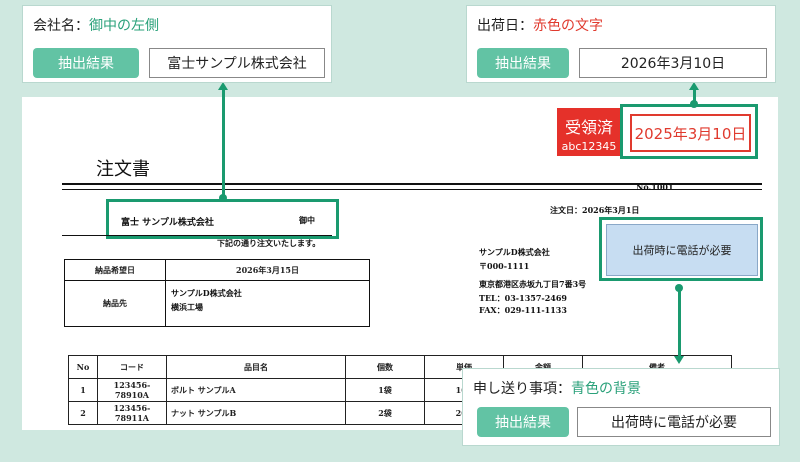 The width and height of the screenshot is (800, 462). What do you see at coordinates (167, 223) in the screenshot?
I see `recipient-name: 富士 サンプル株式会社` at bounding box center [167, 223].